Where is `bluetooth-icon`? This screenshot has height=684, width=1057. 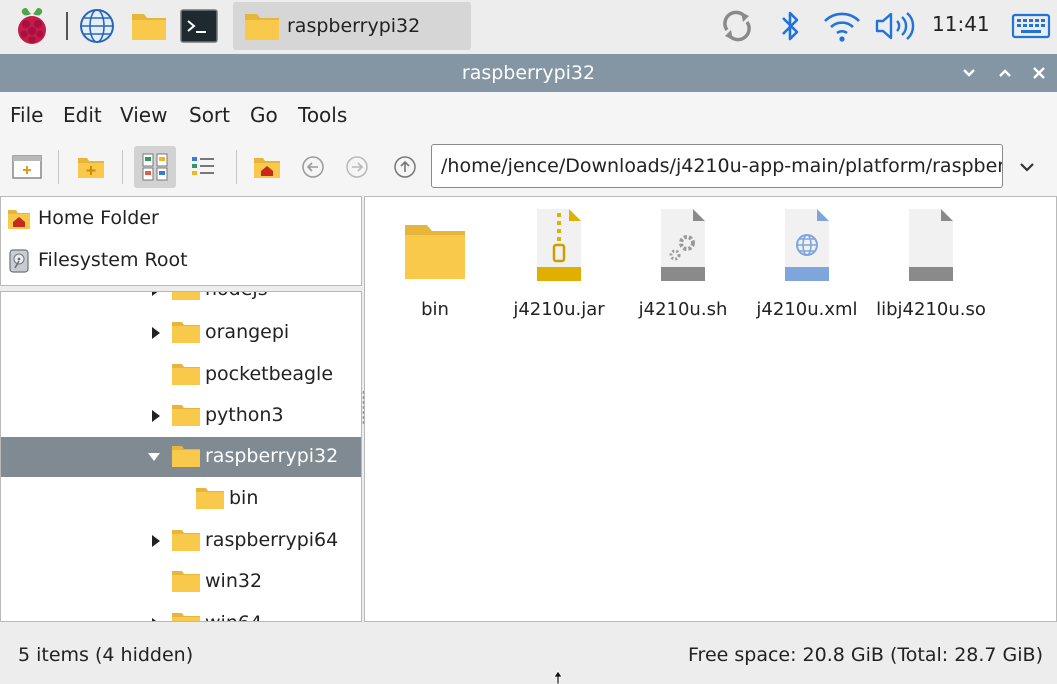
bluetooth-icon is located at coordinates (790, 26).